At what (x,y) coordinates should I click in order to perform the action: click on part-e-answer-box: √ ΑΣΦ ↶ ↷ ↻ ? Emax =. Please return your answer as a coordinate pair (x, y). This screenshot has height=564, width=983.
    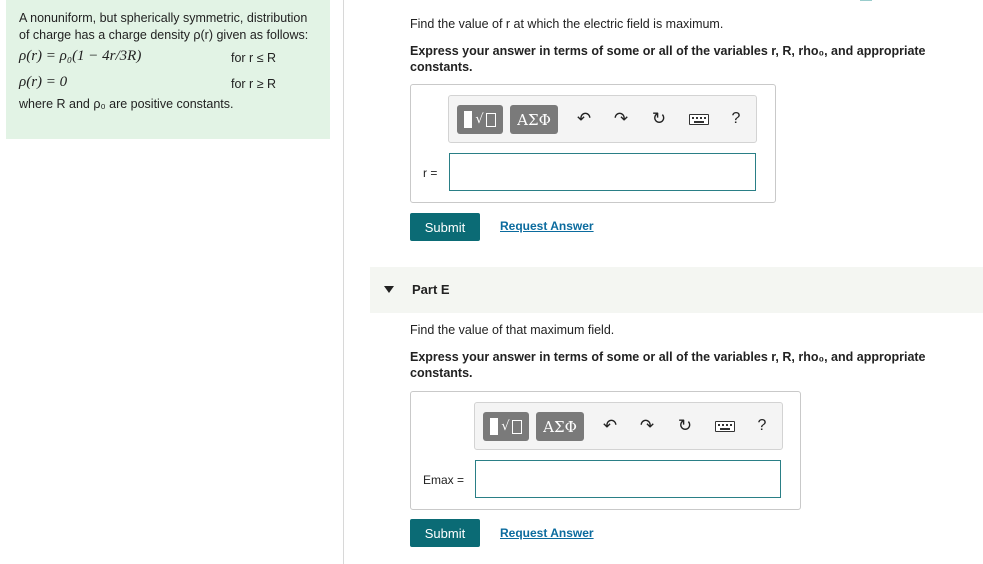
    Looking at the image, I should click on (605, 450).